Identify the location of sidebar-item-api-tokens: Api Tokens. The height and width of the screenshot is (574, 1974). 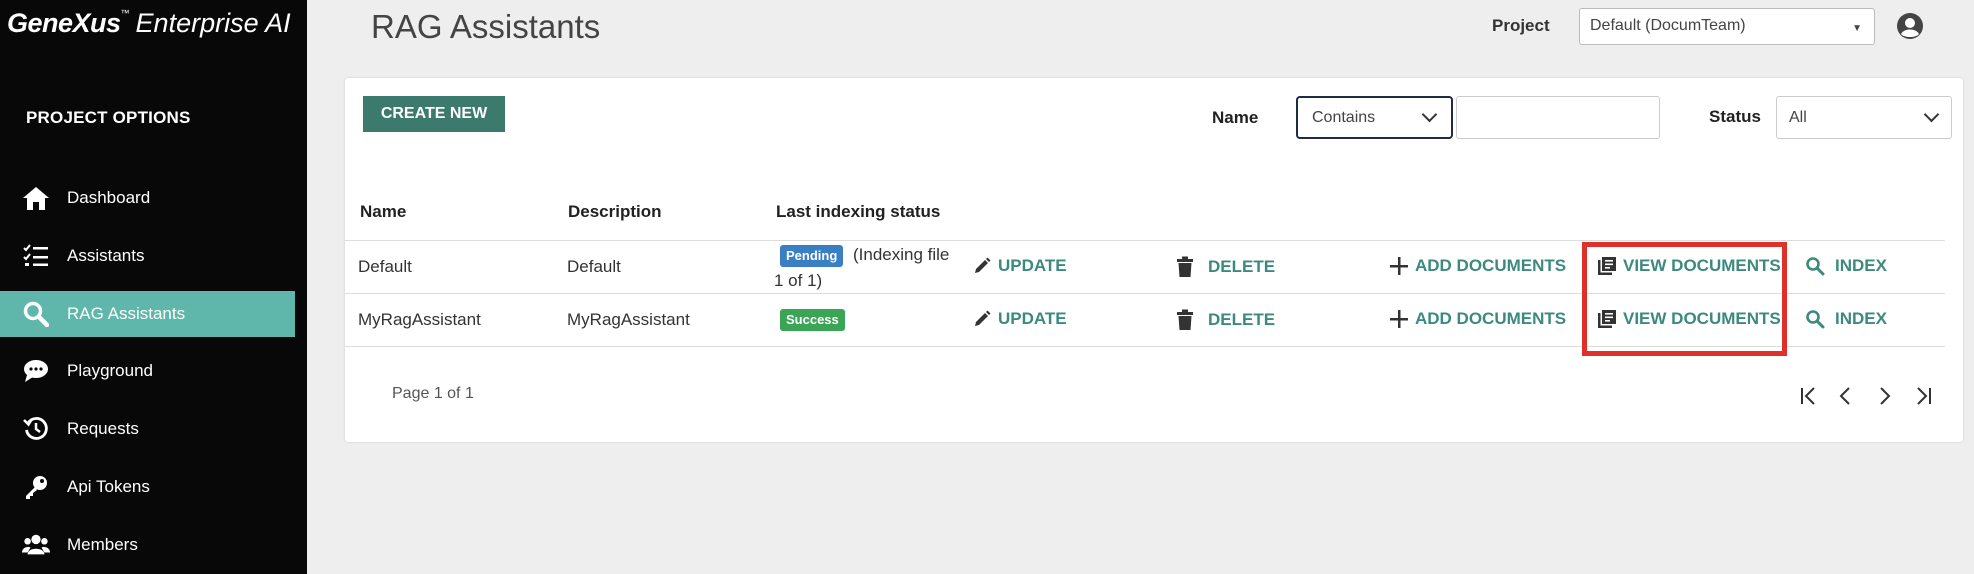
(147, 487).